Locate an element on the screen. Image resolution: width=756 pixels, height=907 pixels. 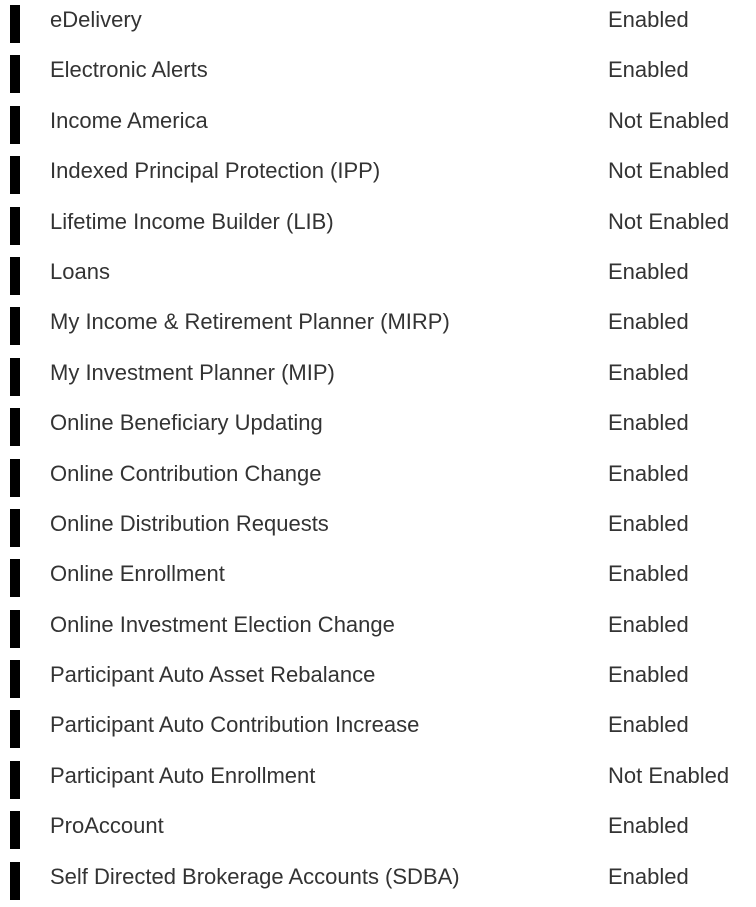
feature-row: Online Distribution Requests Enabled is located at coordinates (378, 529).